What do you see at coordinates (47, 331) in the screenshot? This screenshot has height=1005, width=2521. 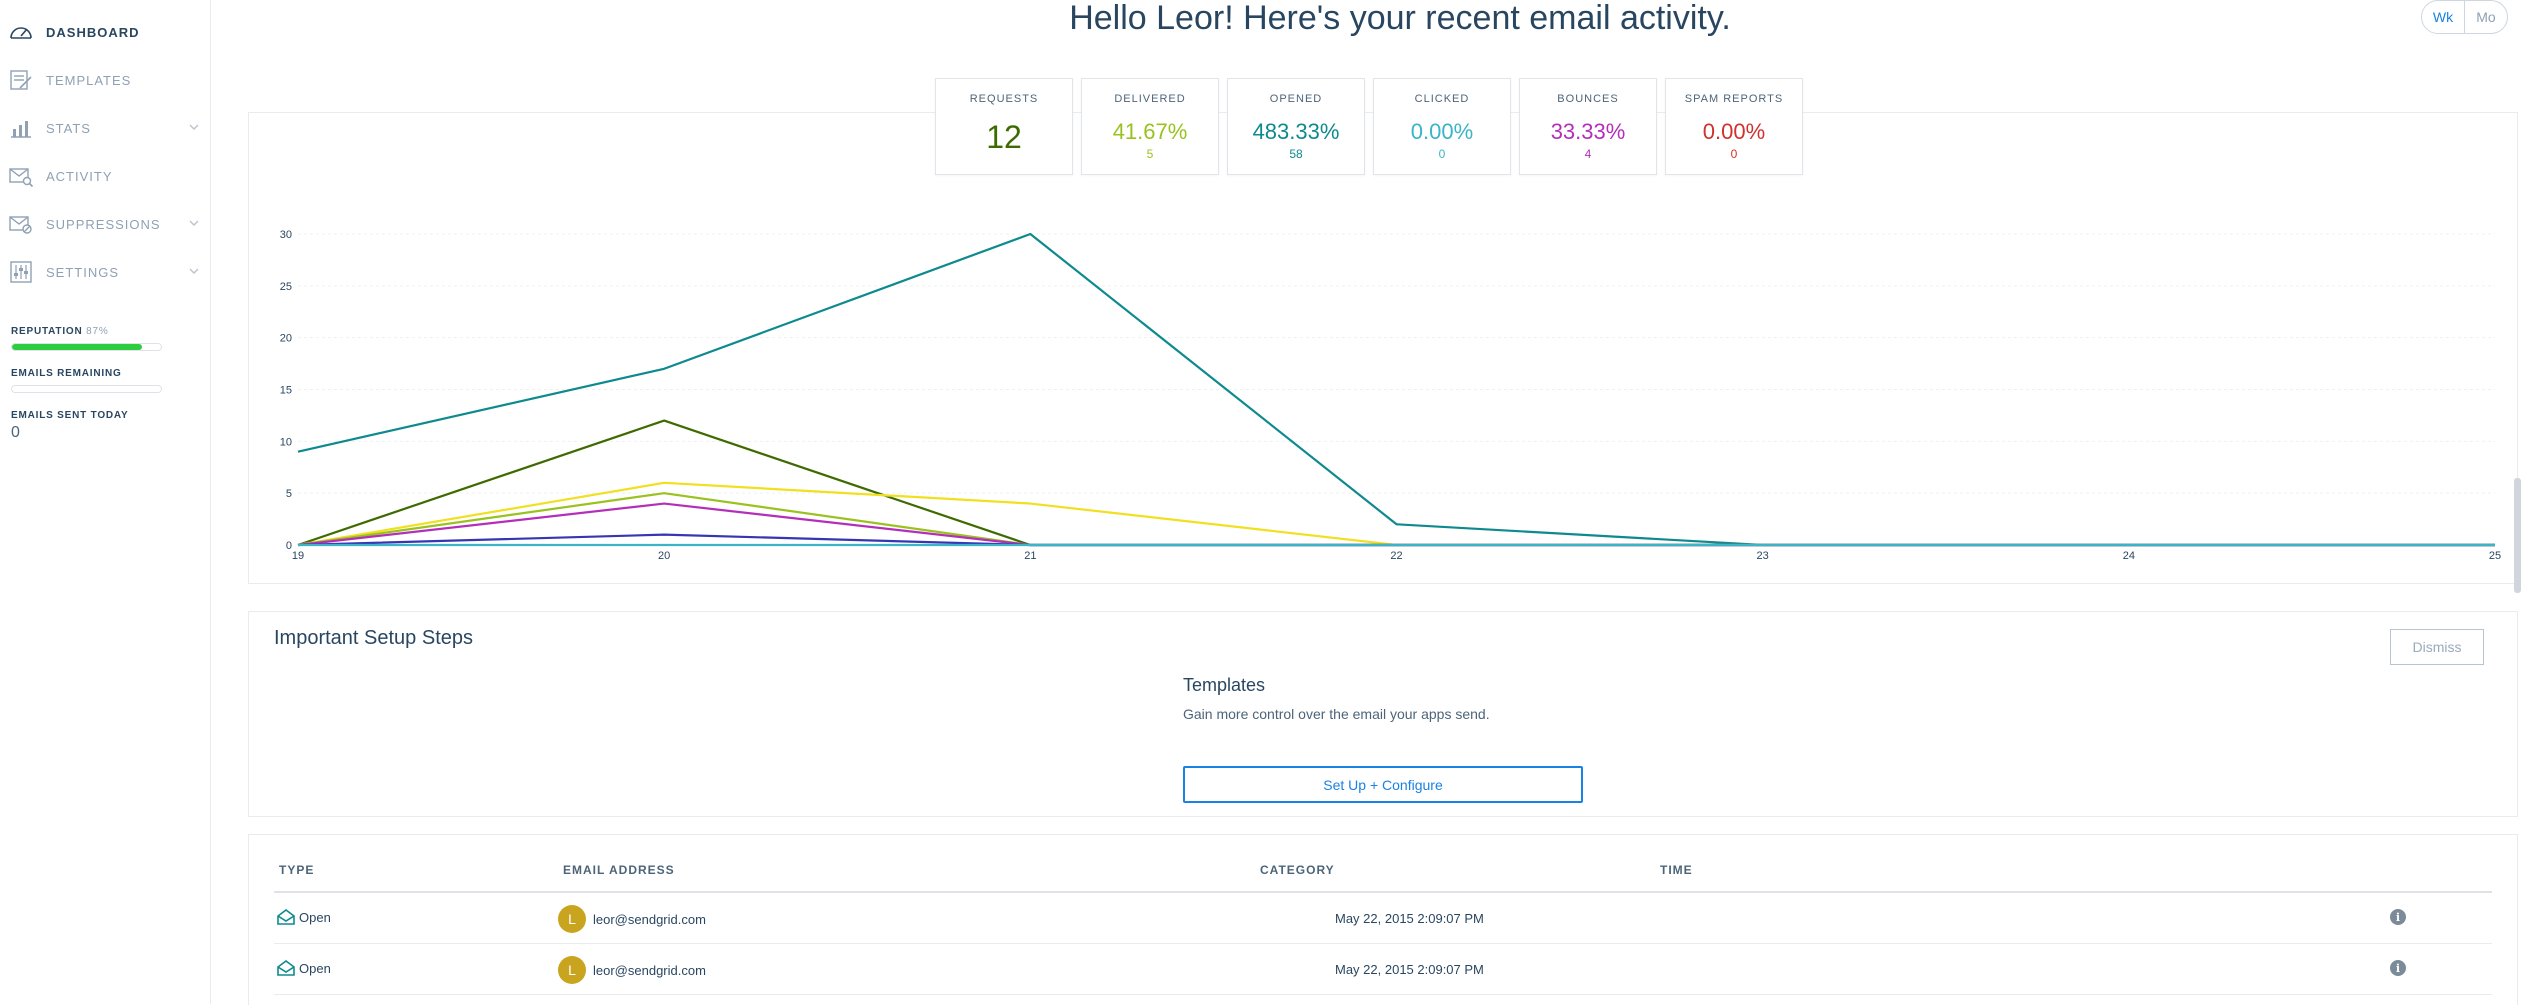 I see `reputation-title: REPUTATION` at bounding box center [47, 331].